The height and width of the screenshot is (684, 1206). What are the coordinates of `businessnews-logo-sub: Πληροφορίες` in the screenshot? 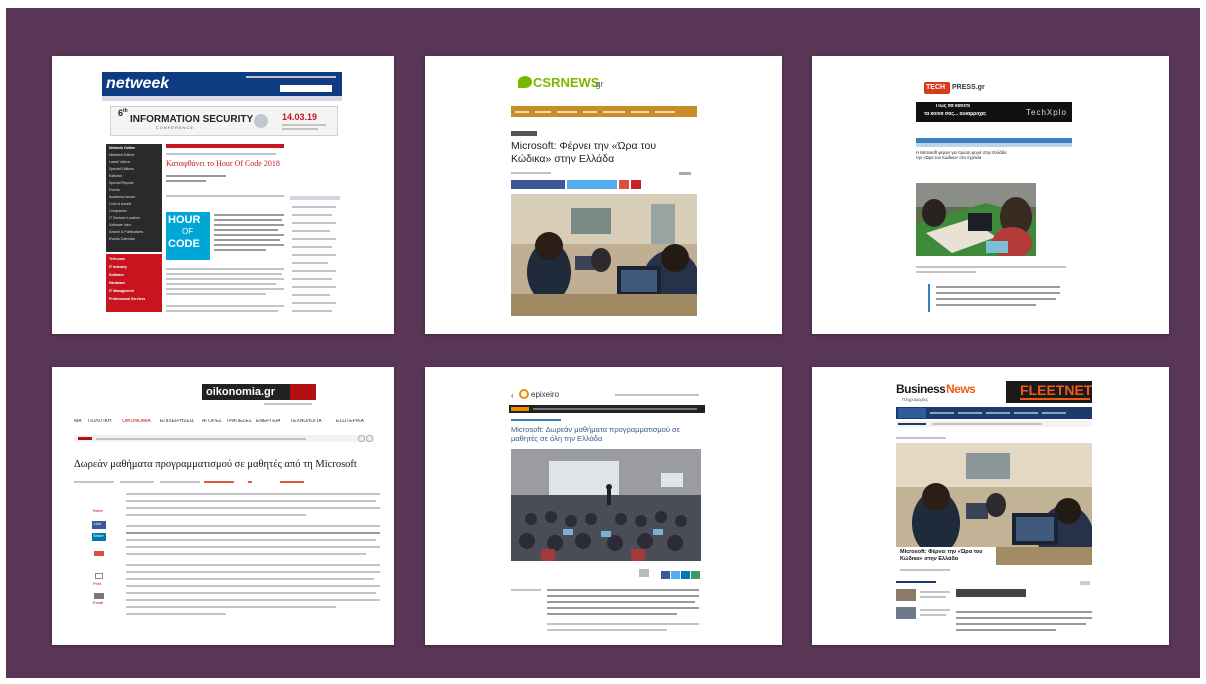 It's located at (915, 399).